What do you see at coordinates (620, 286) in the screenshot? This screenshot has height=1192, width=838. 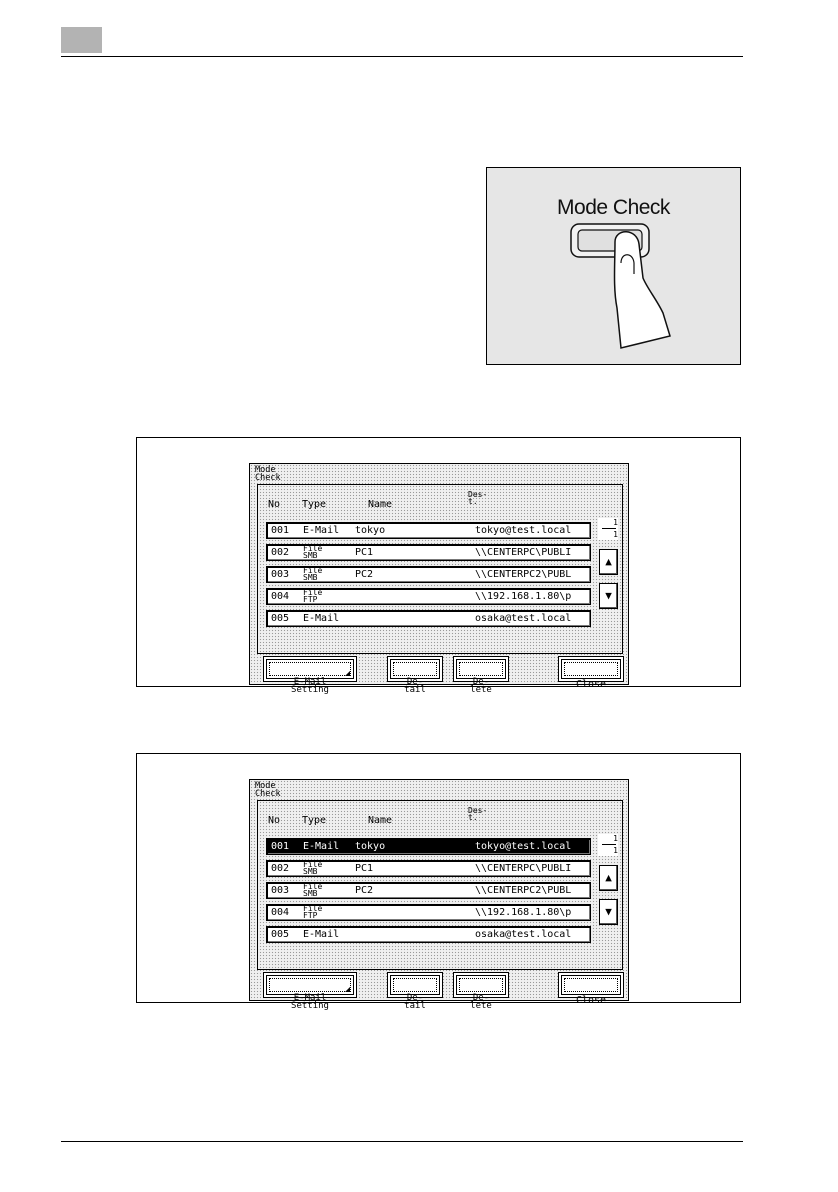 I see `finger-press-icon` at bounding box center [620, 286].